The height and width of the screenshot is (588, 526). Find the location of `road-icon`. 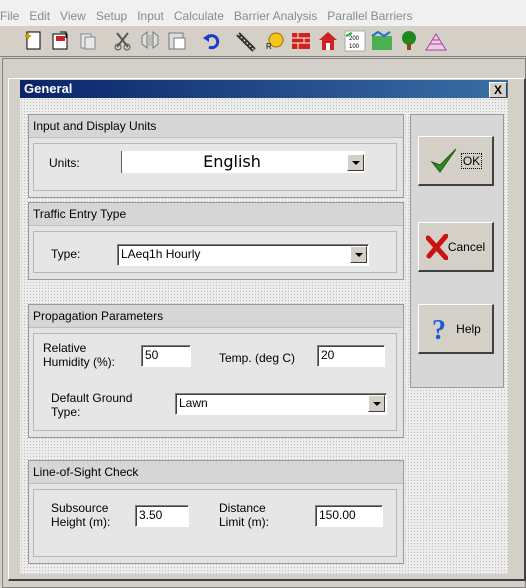

road-icon is located at coordinates (247, 41).